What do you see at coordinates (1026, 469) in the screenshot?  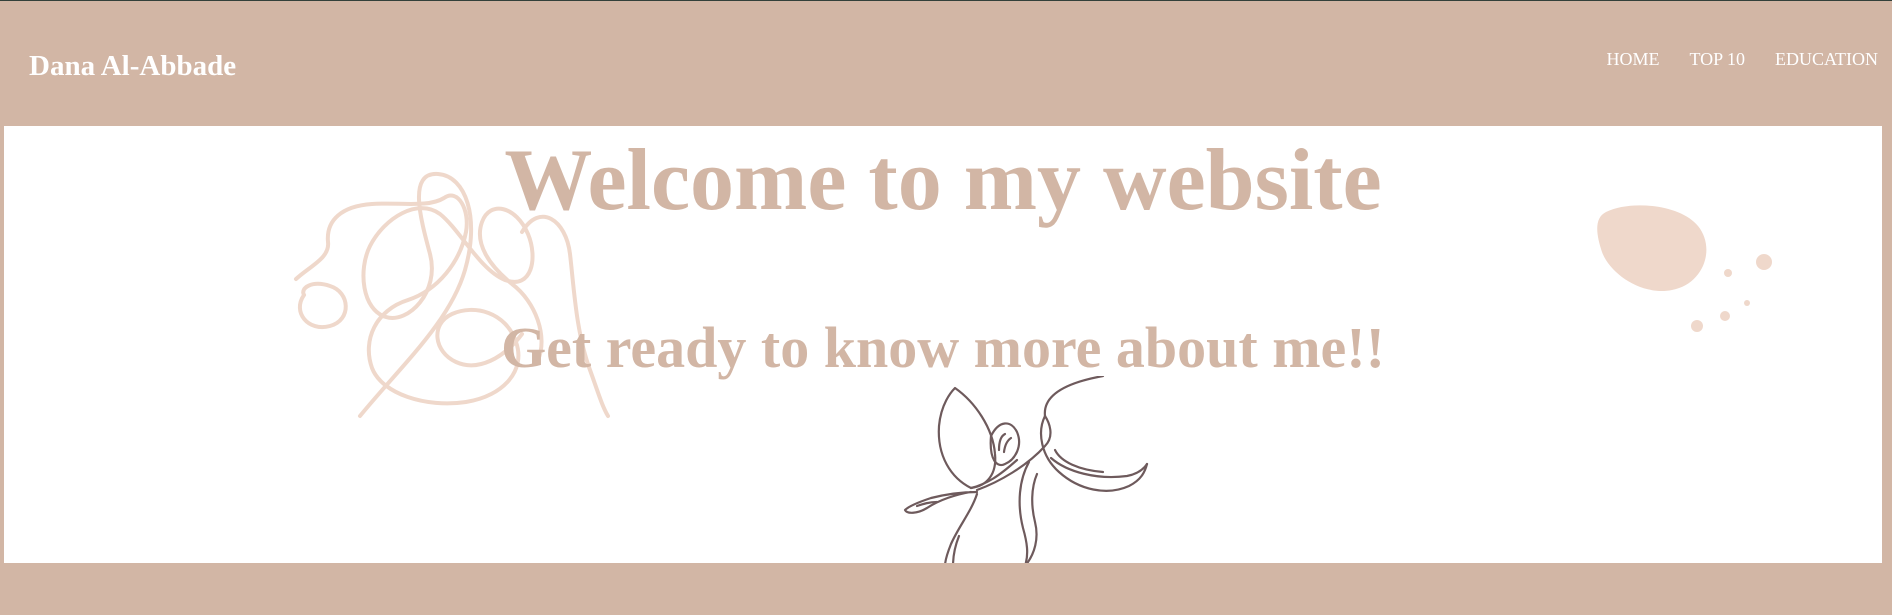 I see `flower-line-art` at bounding box center [1026, 469].